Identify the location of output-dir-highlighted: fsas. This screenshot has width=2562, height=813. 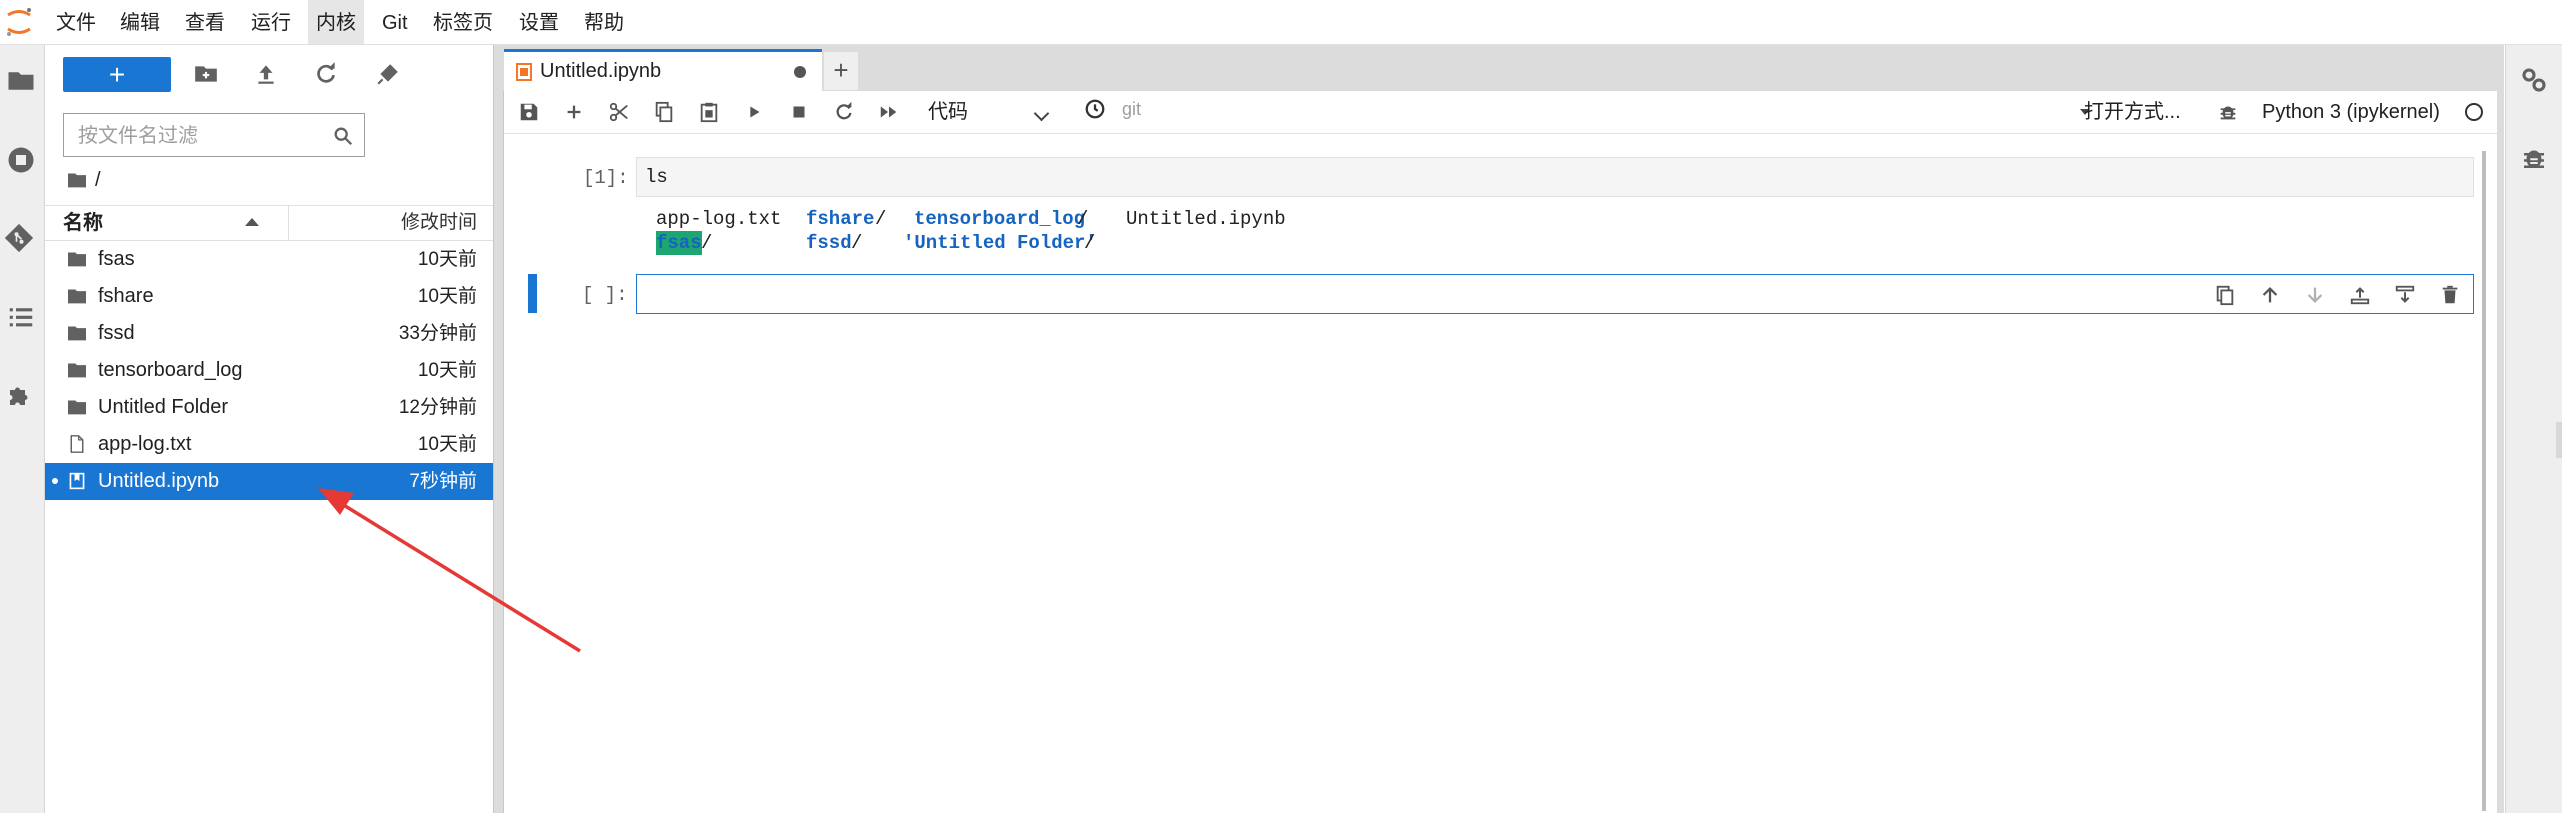
(679, 243).